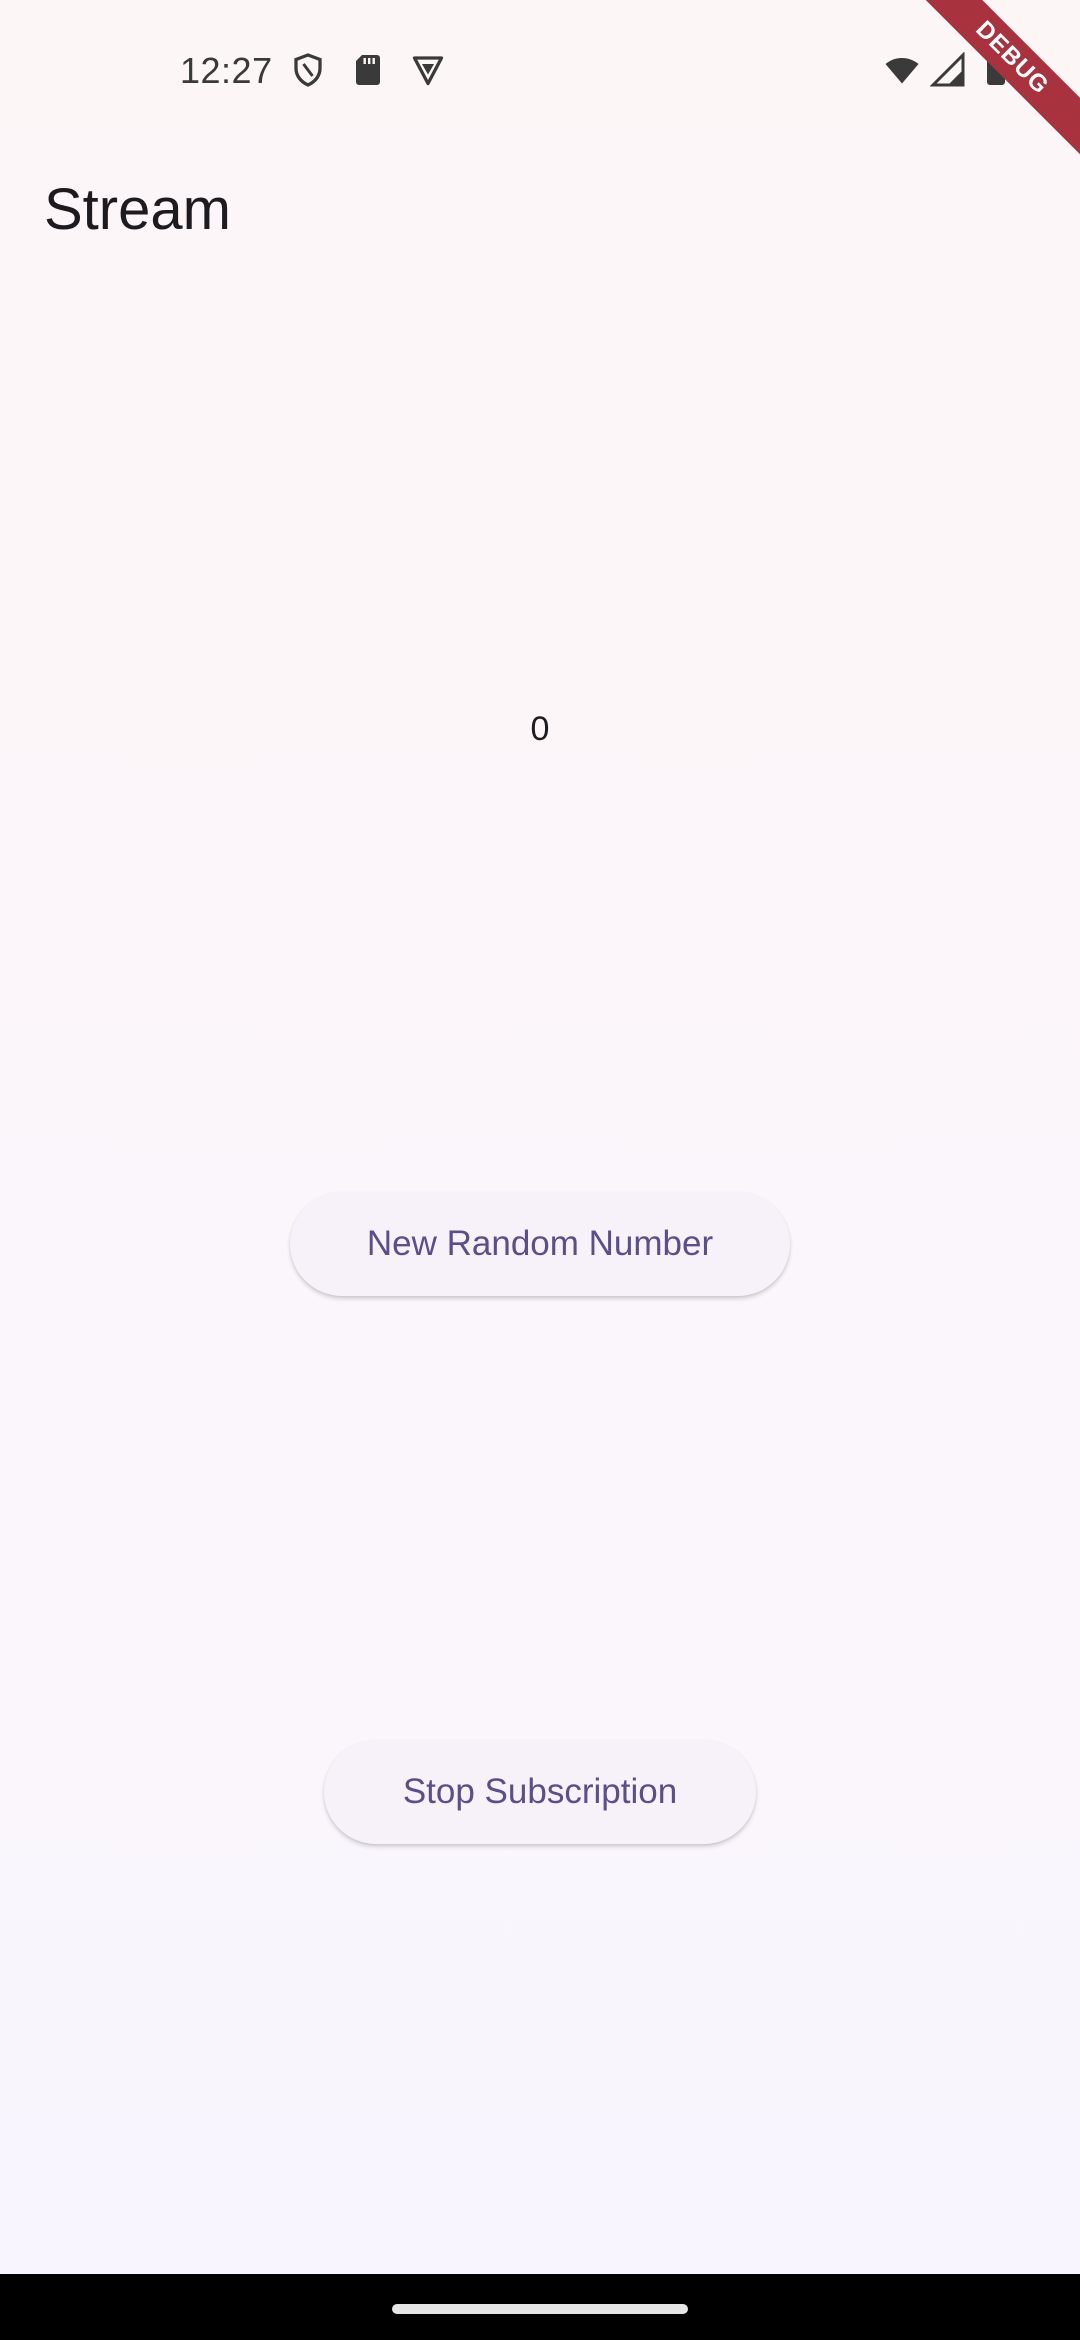  Describe the element at coordinates (902, 71) in the screenshot. I see `wifi-icon` at that location.